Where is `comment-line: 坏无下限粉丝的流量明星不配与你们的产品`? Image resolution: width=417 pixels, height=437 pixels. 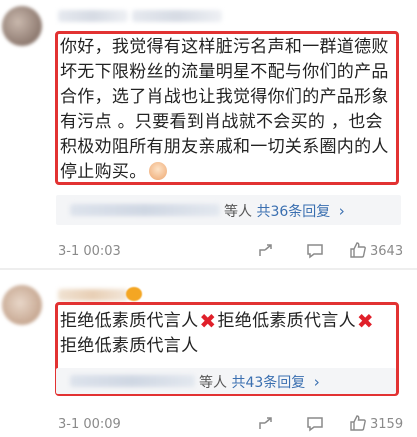 comment-line: 坏无下限粉丝的流量明星不配与你们的产品 is located at coordinates (224, 72).